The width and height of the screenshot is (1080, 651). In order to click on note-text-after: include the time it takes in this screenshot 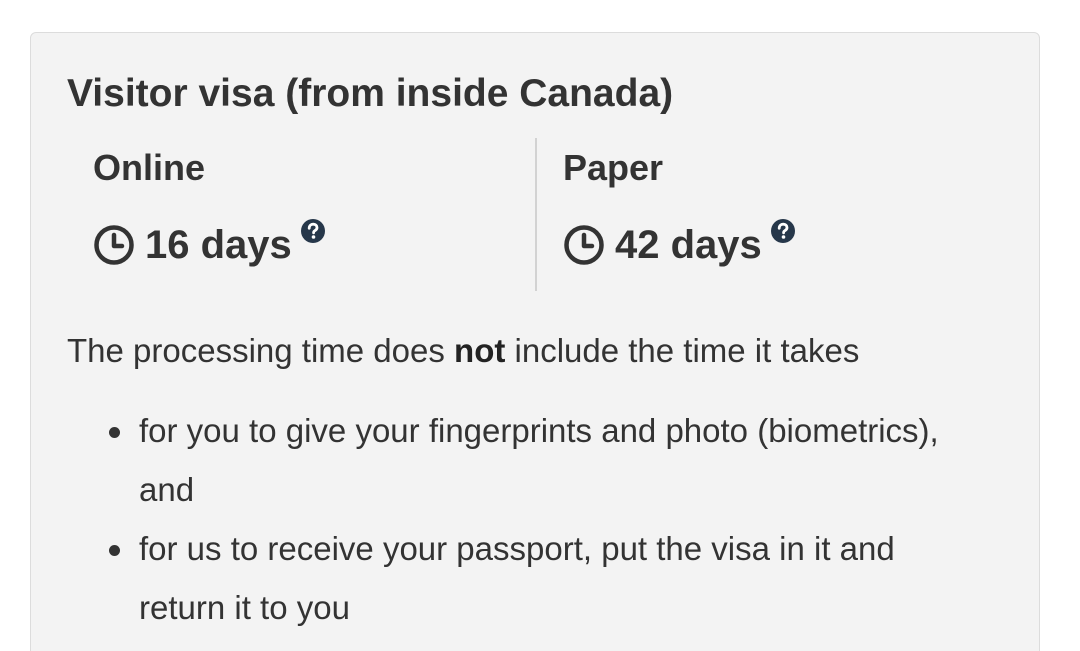, I will do `click(682, 350)`.